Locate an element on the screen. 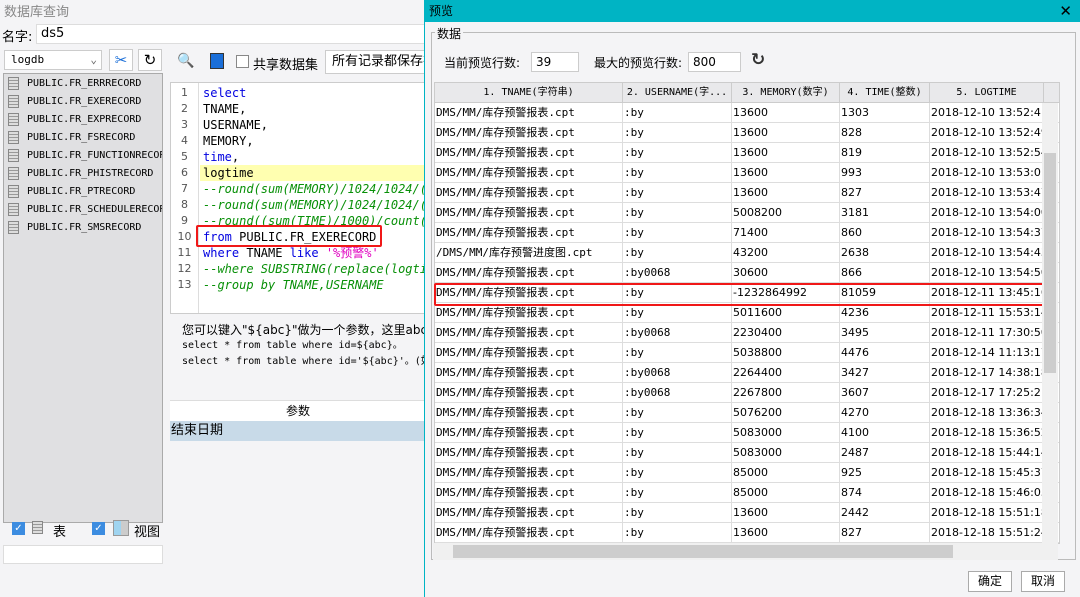 The image size is (1080, 597). refresh-button: ↻ is located at coordinates (150, 60).